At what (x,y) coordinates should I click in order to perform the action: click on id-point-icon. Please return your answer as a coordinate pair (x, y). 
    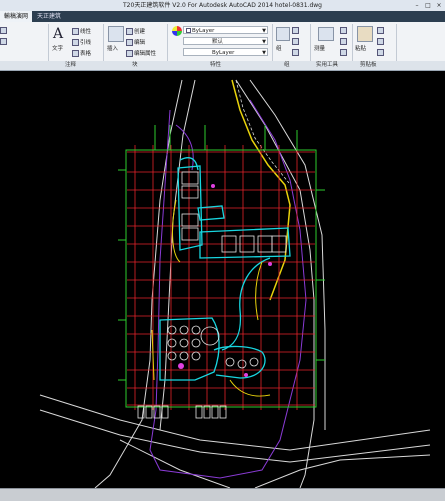
    Looking at the image, I should click on (344, 52).